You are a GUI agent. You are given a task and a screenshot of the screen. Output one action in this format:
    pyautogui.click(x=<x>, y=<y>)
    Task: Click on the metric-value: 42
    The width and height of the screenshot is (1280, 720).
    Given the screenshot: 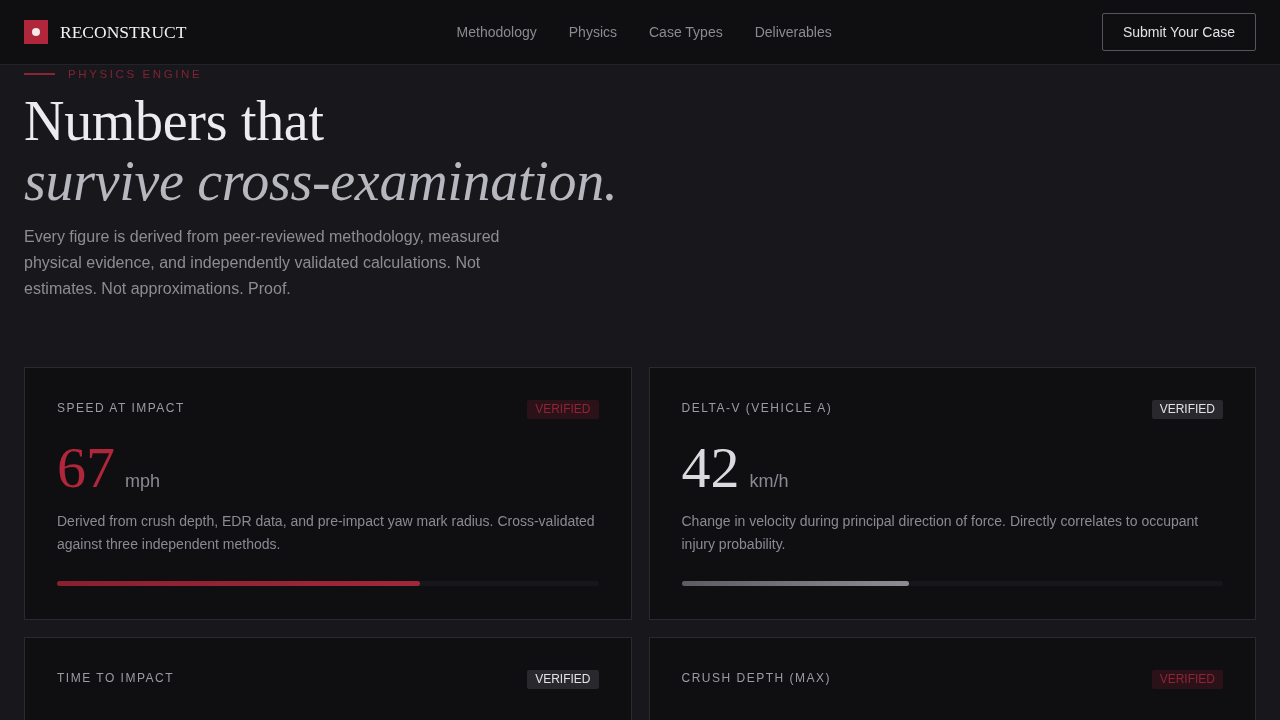 What is the action you would take?
    pyautogui.click(x=710, y=468)
    